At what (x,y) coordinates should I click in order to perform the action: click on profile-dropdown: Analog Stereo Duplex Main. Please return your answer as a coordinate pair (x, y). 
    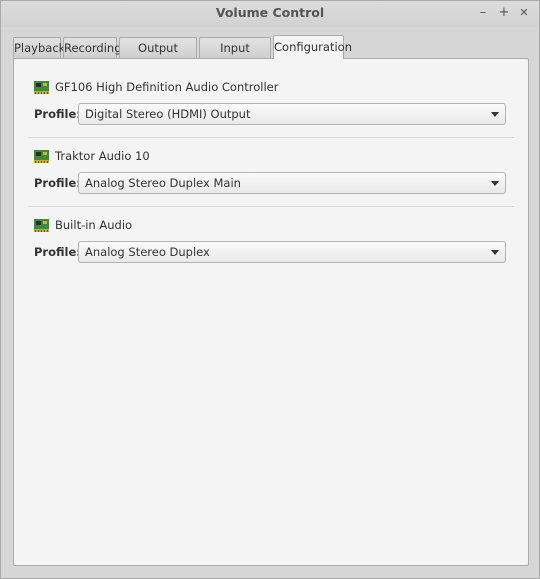
    Looking at the image, I should click on (292, 183).